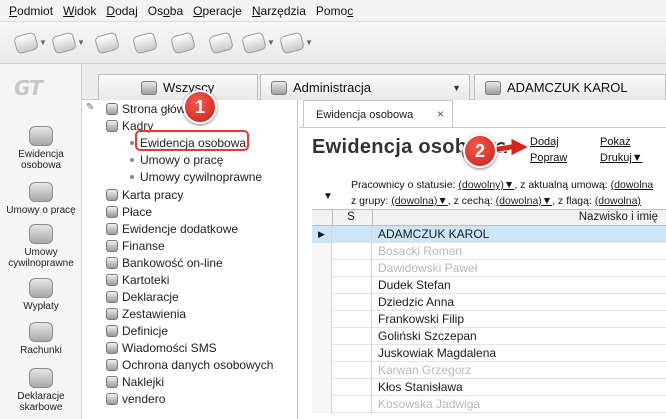  I want to click on bank-icon, so click(112, 262).